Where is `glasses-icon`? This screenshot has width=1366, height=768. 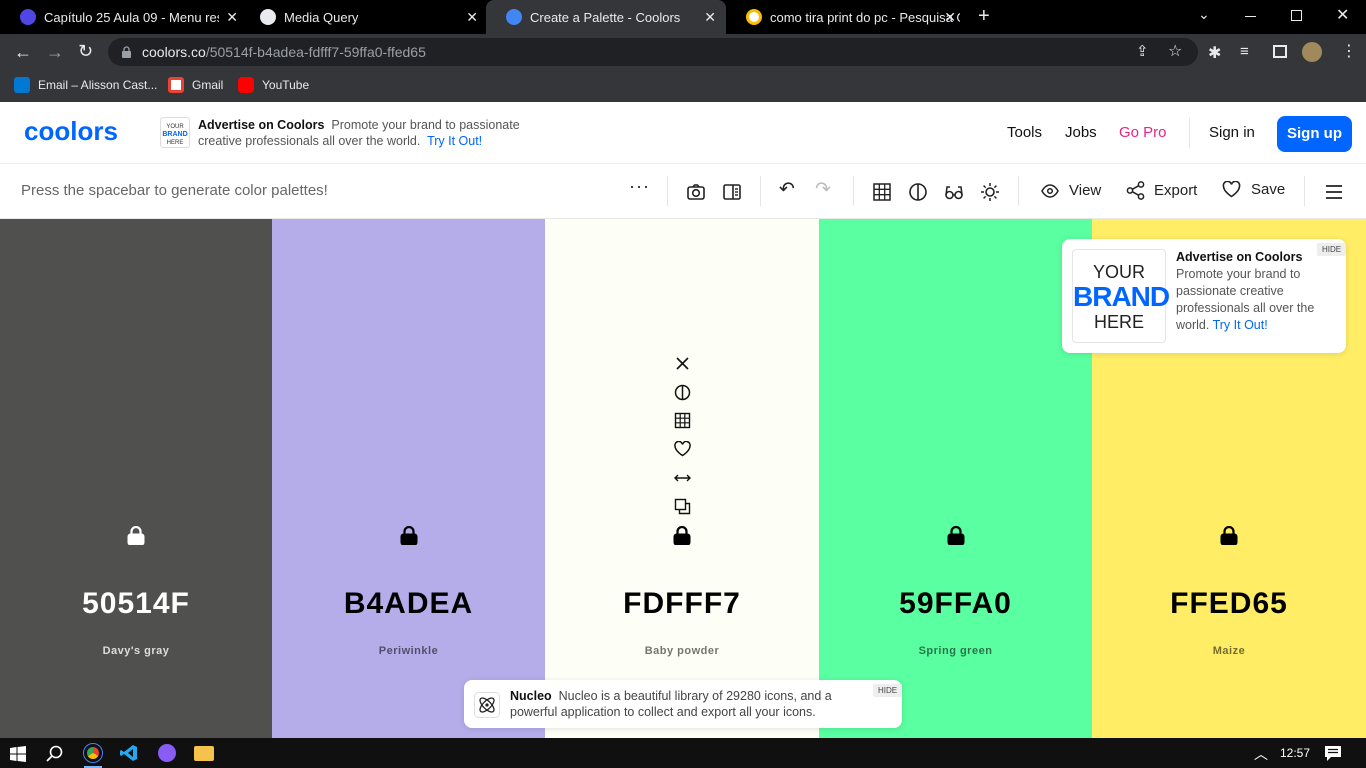 glasses-icon is located at coordinates (954, 192).